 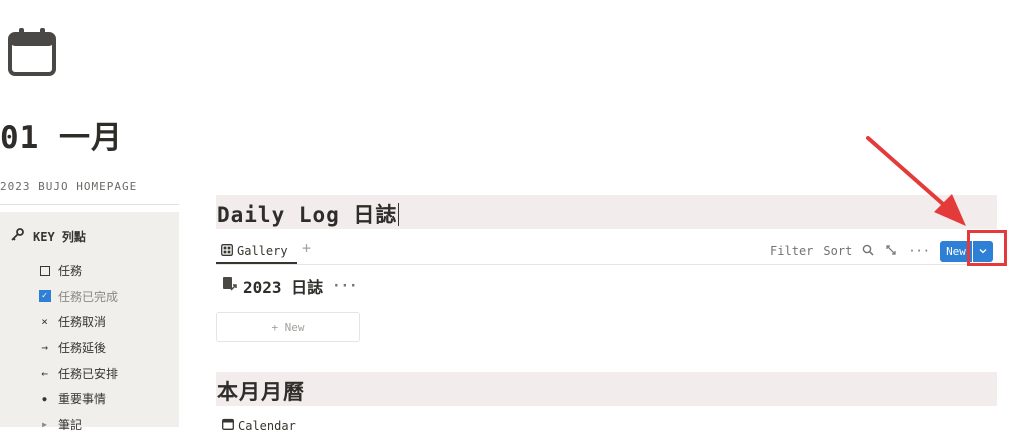 I want to click on sort-button: Sort, so click(x=837, y=251).